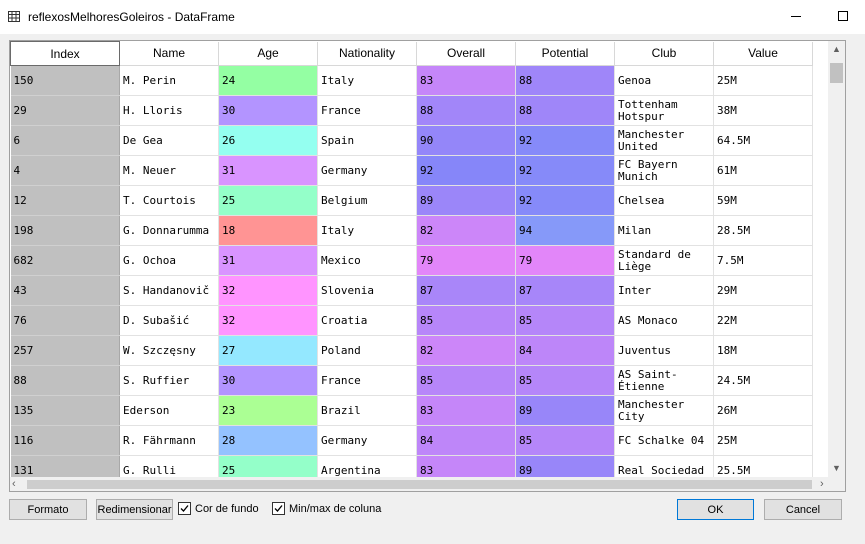  What do you see at coordinates (565, 320) in the screenshot?
I see `cell-potential: 85` at bounding box center [565, 320].